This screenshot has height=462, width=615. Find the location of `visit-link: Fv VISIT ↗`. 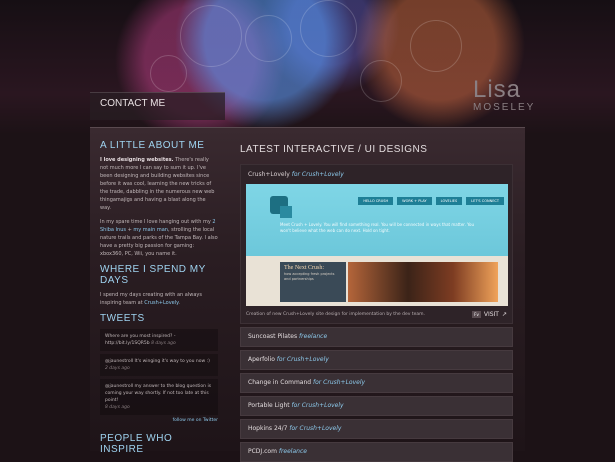

visit-link: Fv VISIT ↗ is located at coordinates (489, 314).